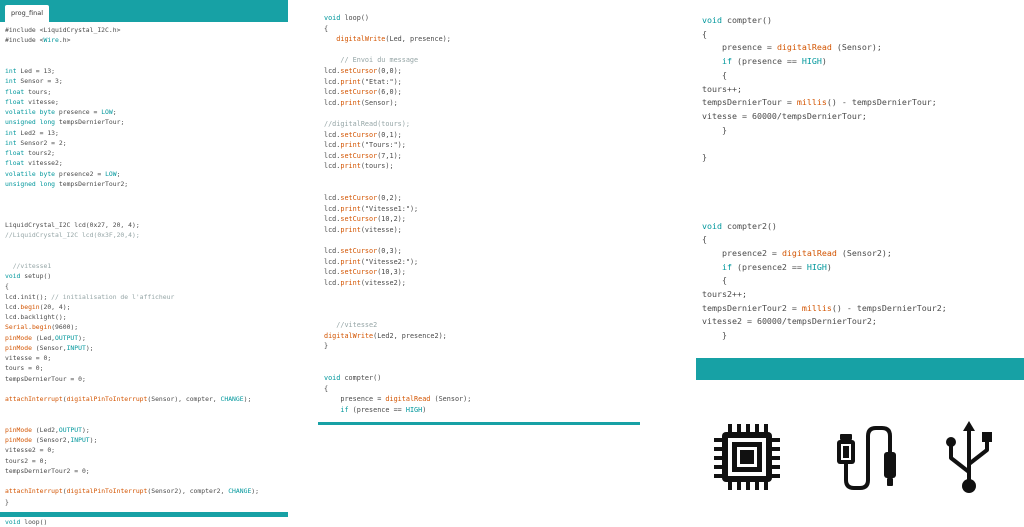 This screenshot has height=527, width=1024. What do you see at coordinates (363, 229) in the screenshot?
I see `code-line: lcd.print(vitesse);` at bounding box center [363, 229].